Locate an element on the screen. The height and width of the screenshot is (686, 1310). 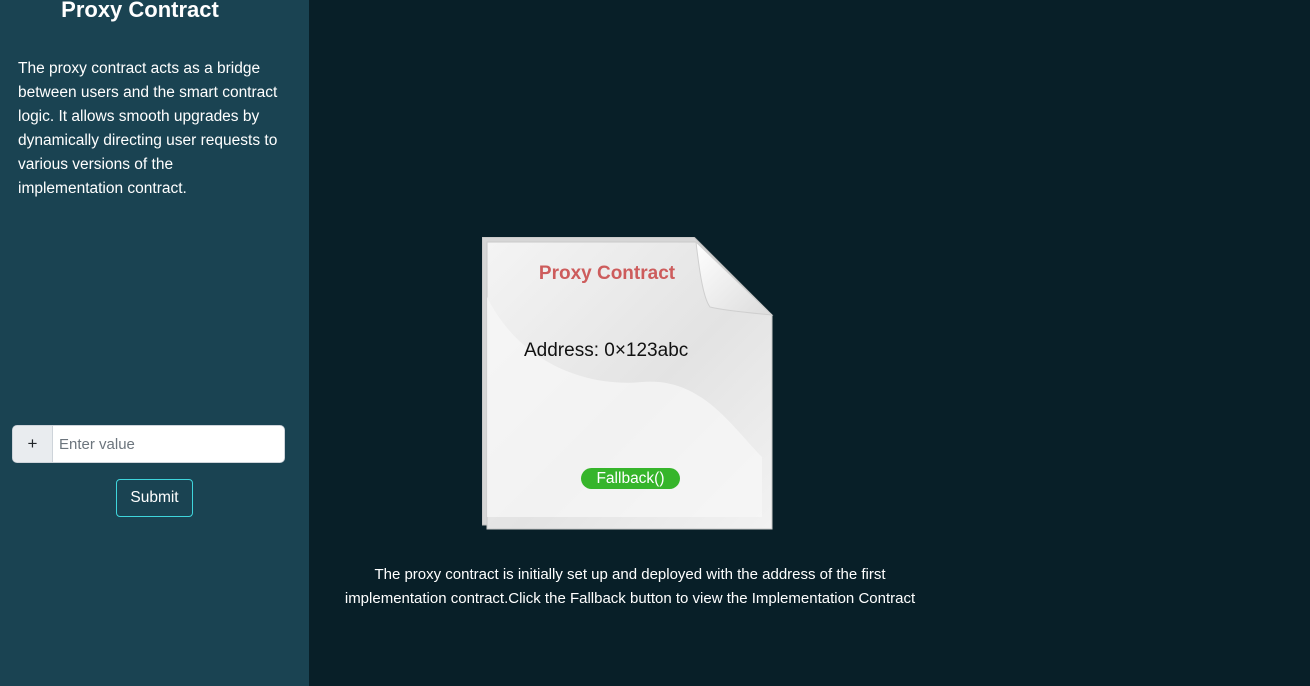
fallback-button: Fallback() is located at coordinates (630, 478).